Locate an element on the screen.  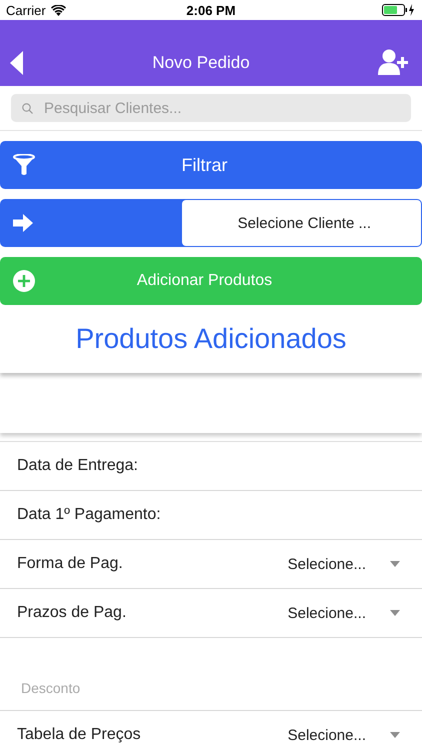
plus-circle-icon is located at coordinates (24, 281).